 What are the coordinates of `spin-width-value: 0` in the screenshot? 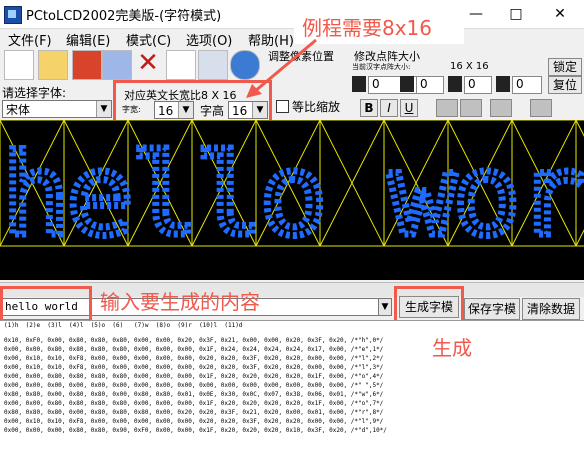 It's located at (472, 84).